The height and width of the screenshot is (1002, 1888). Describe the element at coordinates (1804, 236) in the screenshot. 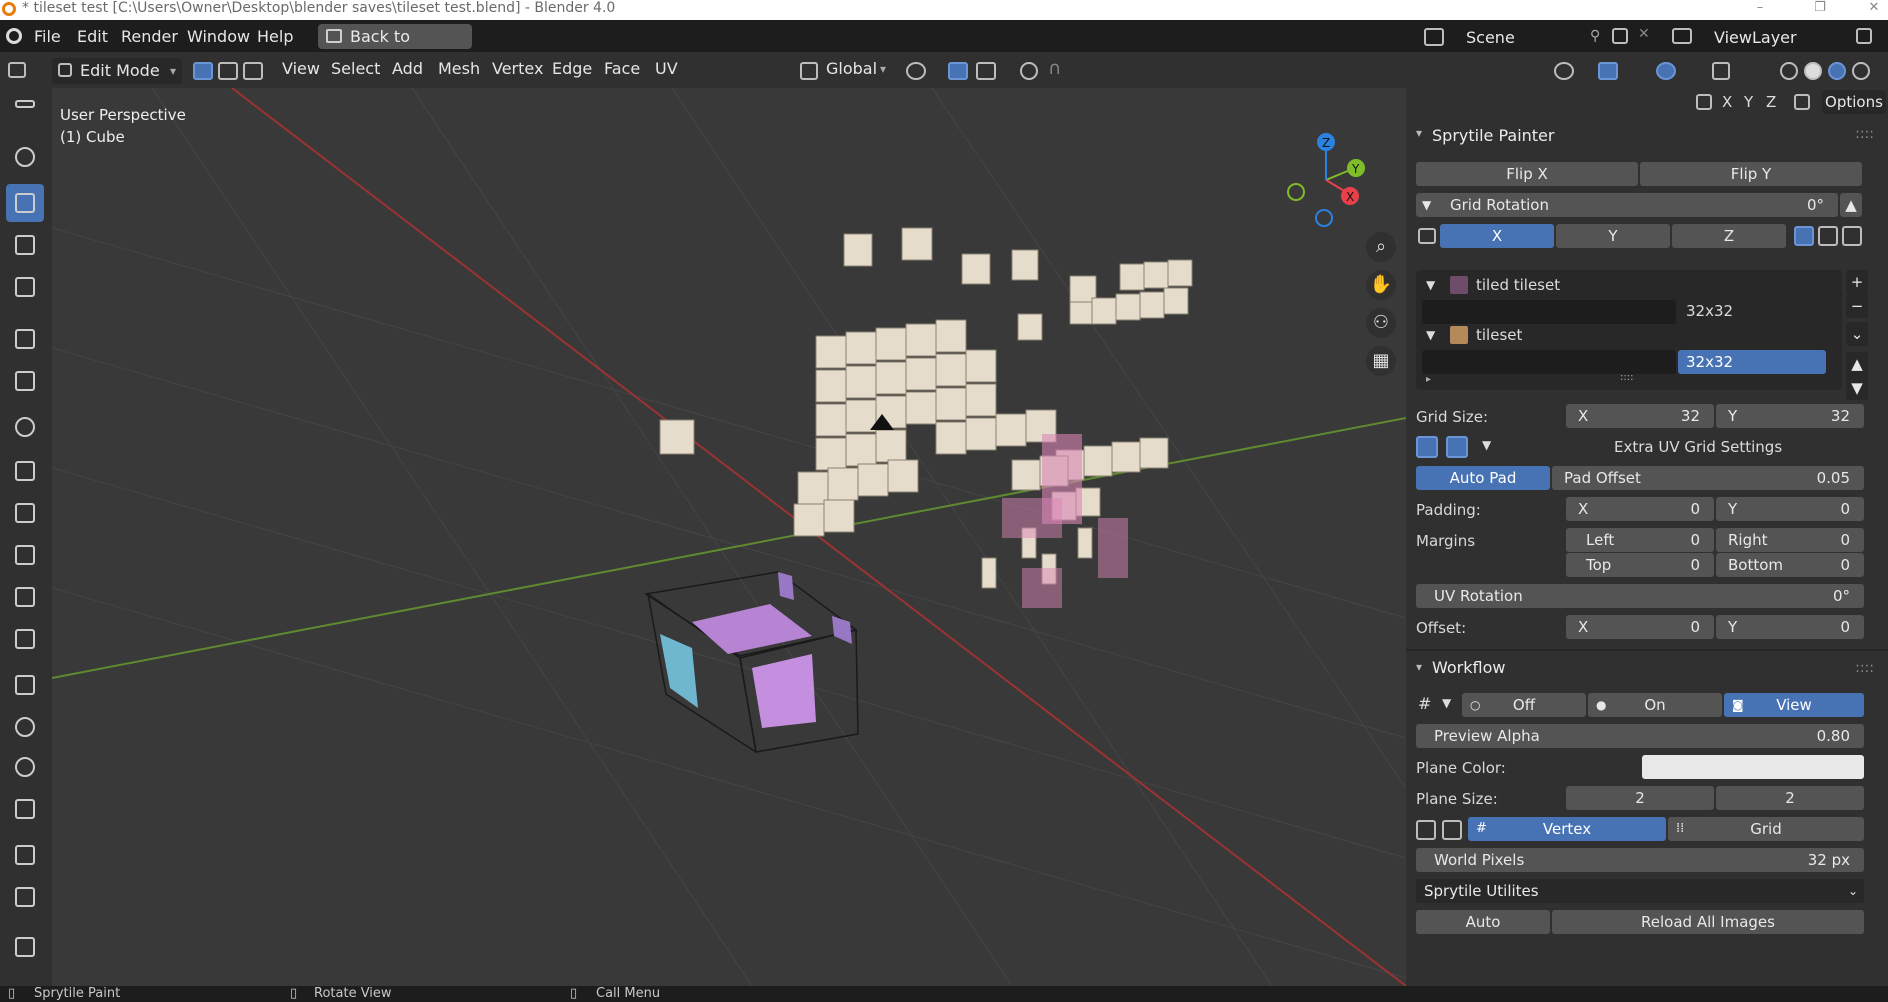

I see `snap-grid-icon` at that location.